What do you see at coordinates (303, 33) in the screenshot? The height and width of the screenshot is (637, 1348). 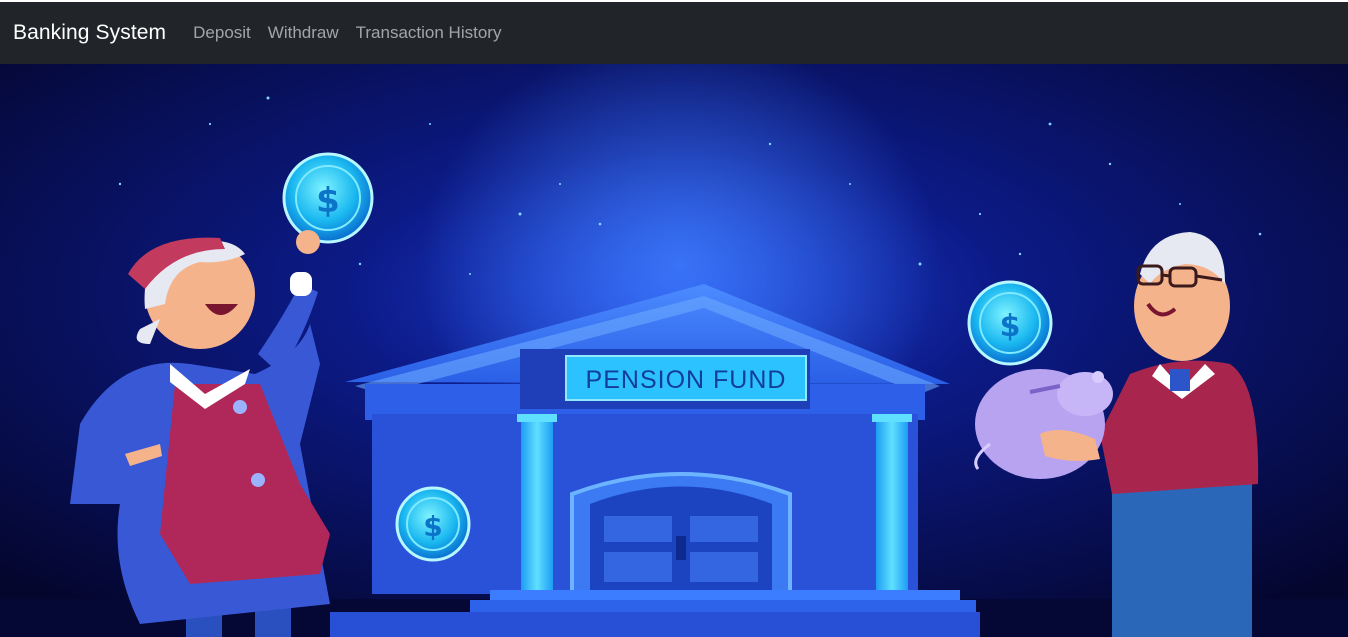 I see `nav-link-withdraw: Withdraw` at bounding box center [303, 33].